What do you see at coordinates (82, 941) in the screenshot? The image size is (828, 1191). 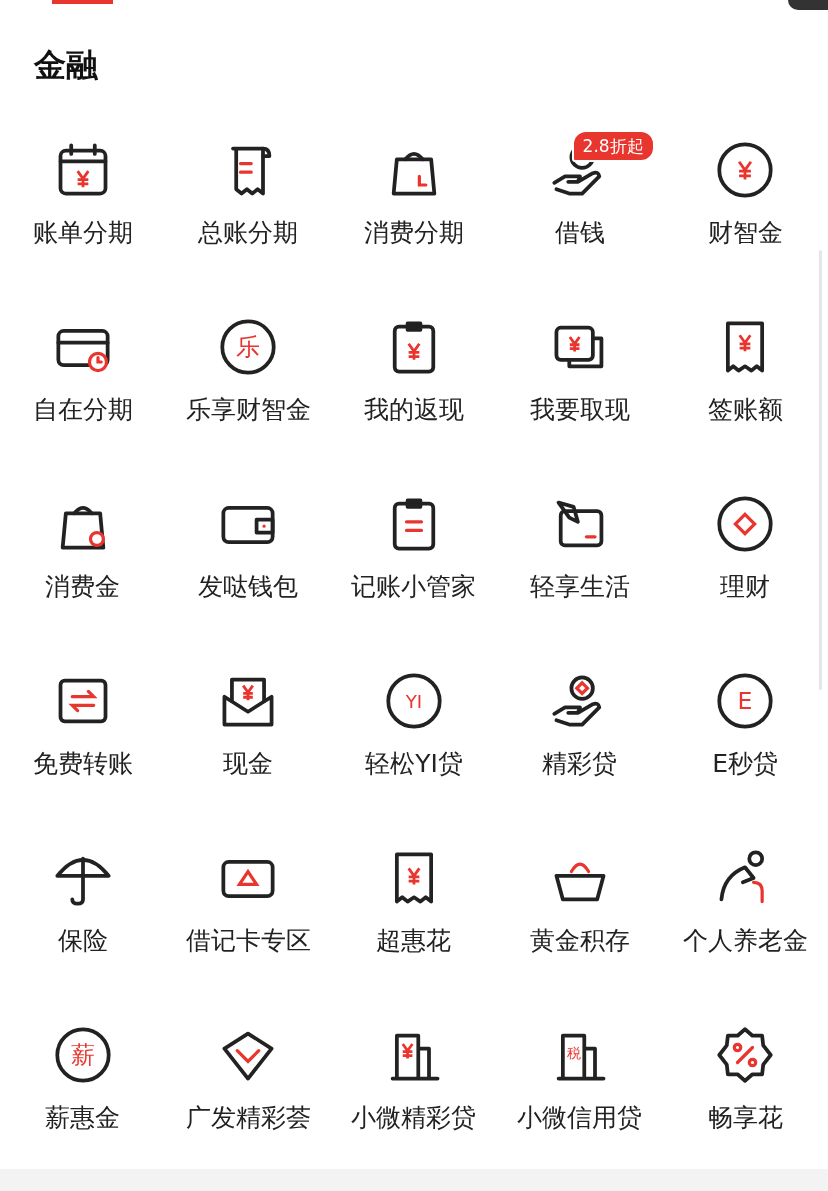 I see `item-label: 保险` at bounding box center [82, 941].